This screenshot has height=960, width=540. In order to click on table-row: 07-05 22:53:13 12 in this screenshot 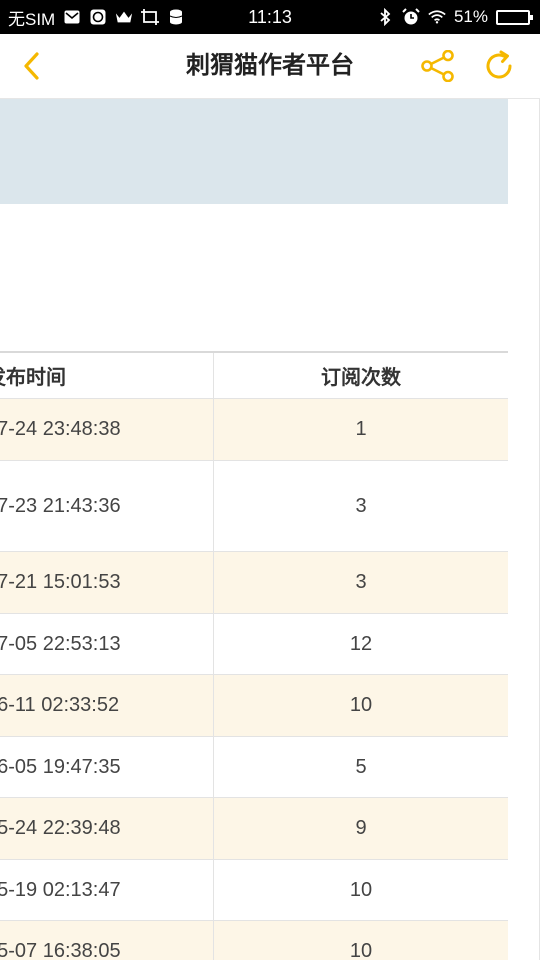, I will do `click(254, 644)`.